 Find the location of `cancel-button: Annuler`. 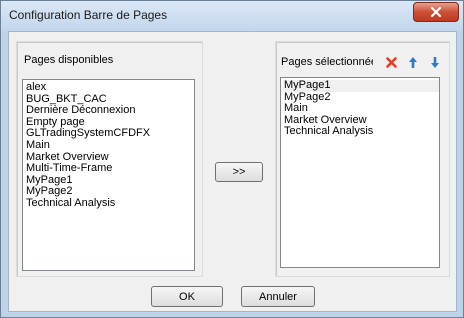

cancel-button: Annuler is located at coordinates (278, 296).